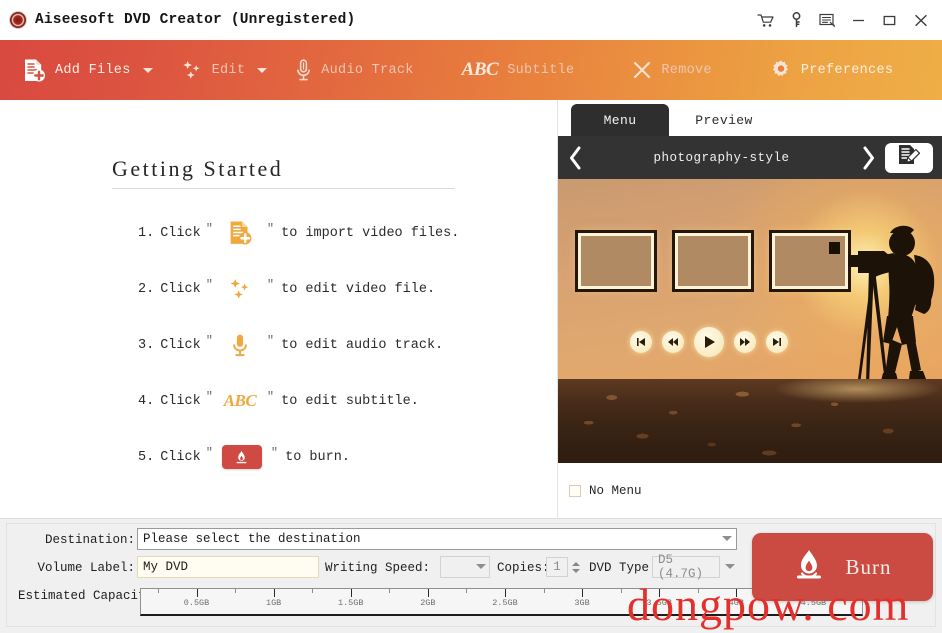 The width and height of the screenshot is (942, 633). What do you see at coordinates (686, 70) in the screenshot?
I see `toolbar-remove-label: Remove` at bounding box center [686, 70].